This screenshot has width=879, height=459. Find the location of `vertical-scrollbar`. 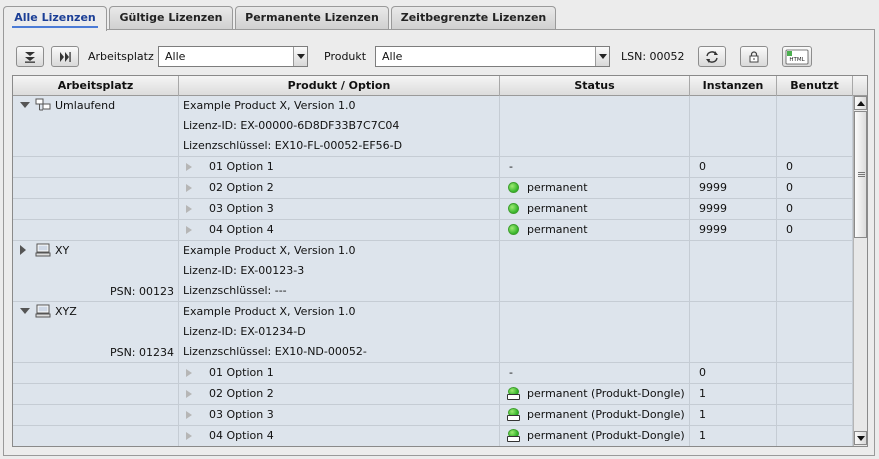

vertical-scrollbar is located at coordinates (860, 271).